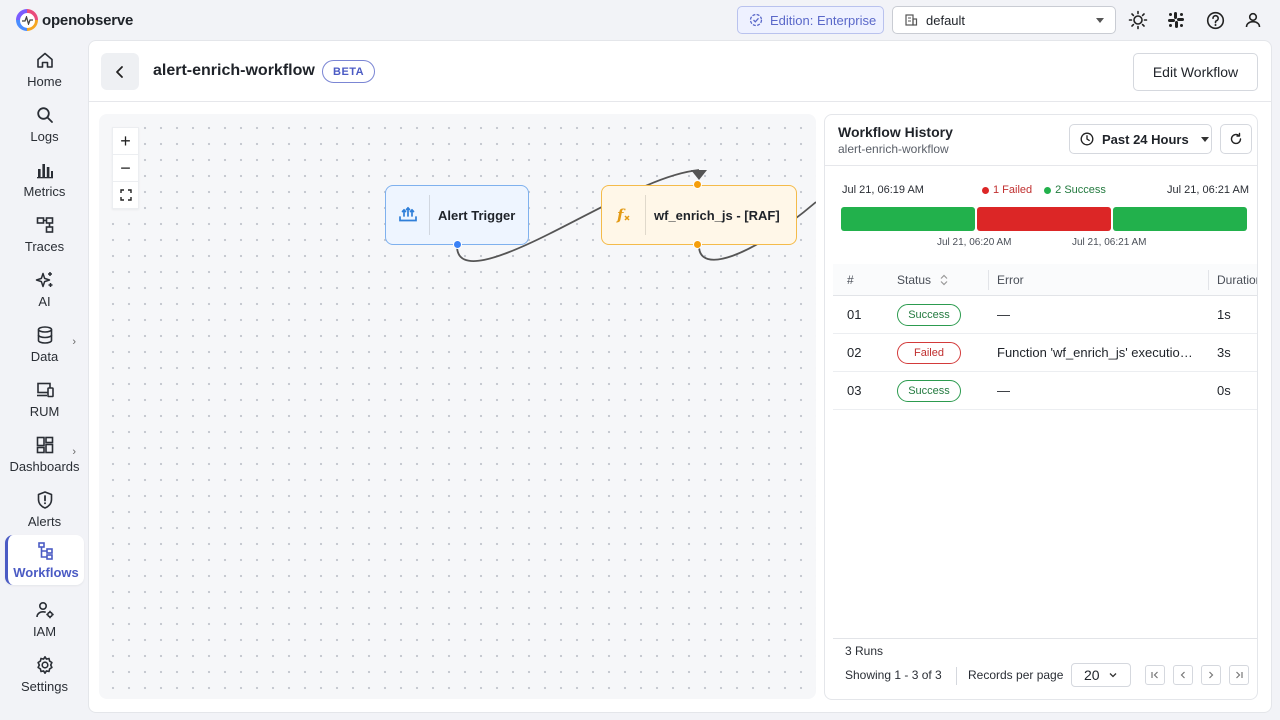 The height and width of the screenshot is (720, 1280). Describe the element at coordinates (942, 390) in the screenshot. I see `row-status: Success` at that location.